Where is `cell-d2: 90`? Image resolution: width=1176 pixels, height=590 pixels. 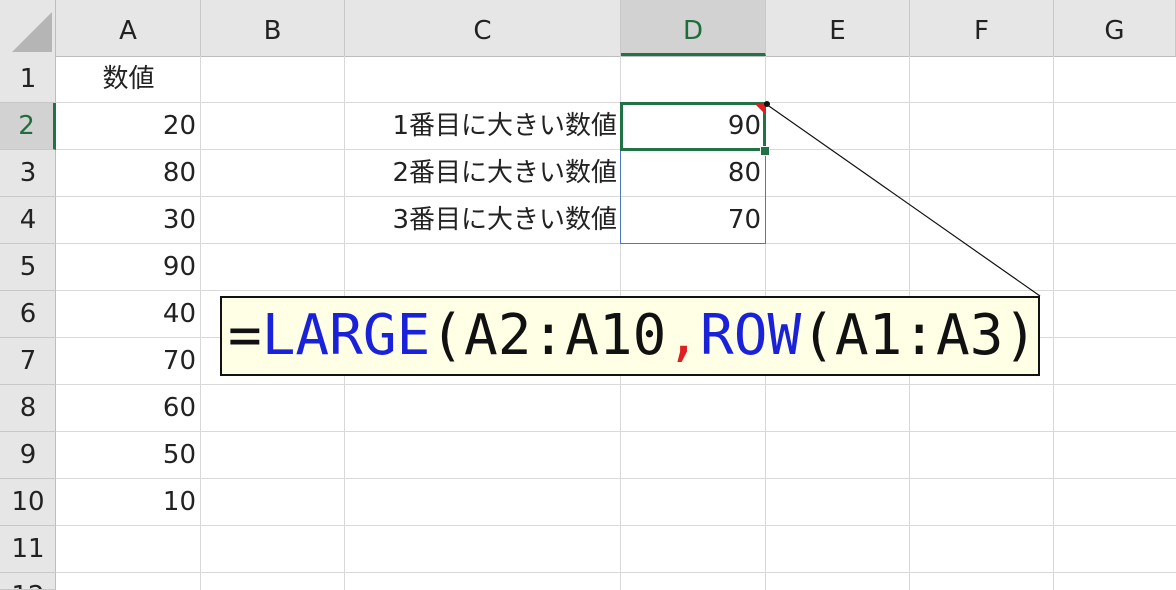
cell-d2: 90 is located at coordinates (691, 126).